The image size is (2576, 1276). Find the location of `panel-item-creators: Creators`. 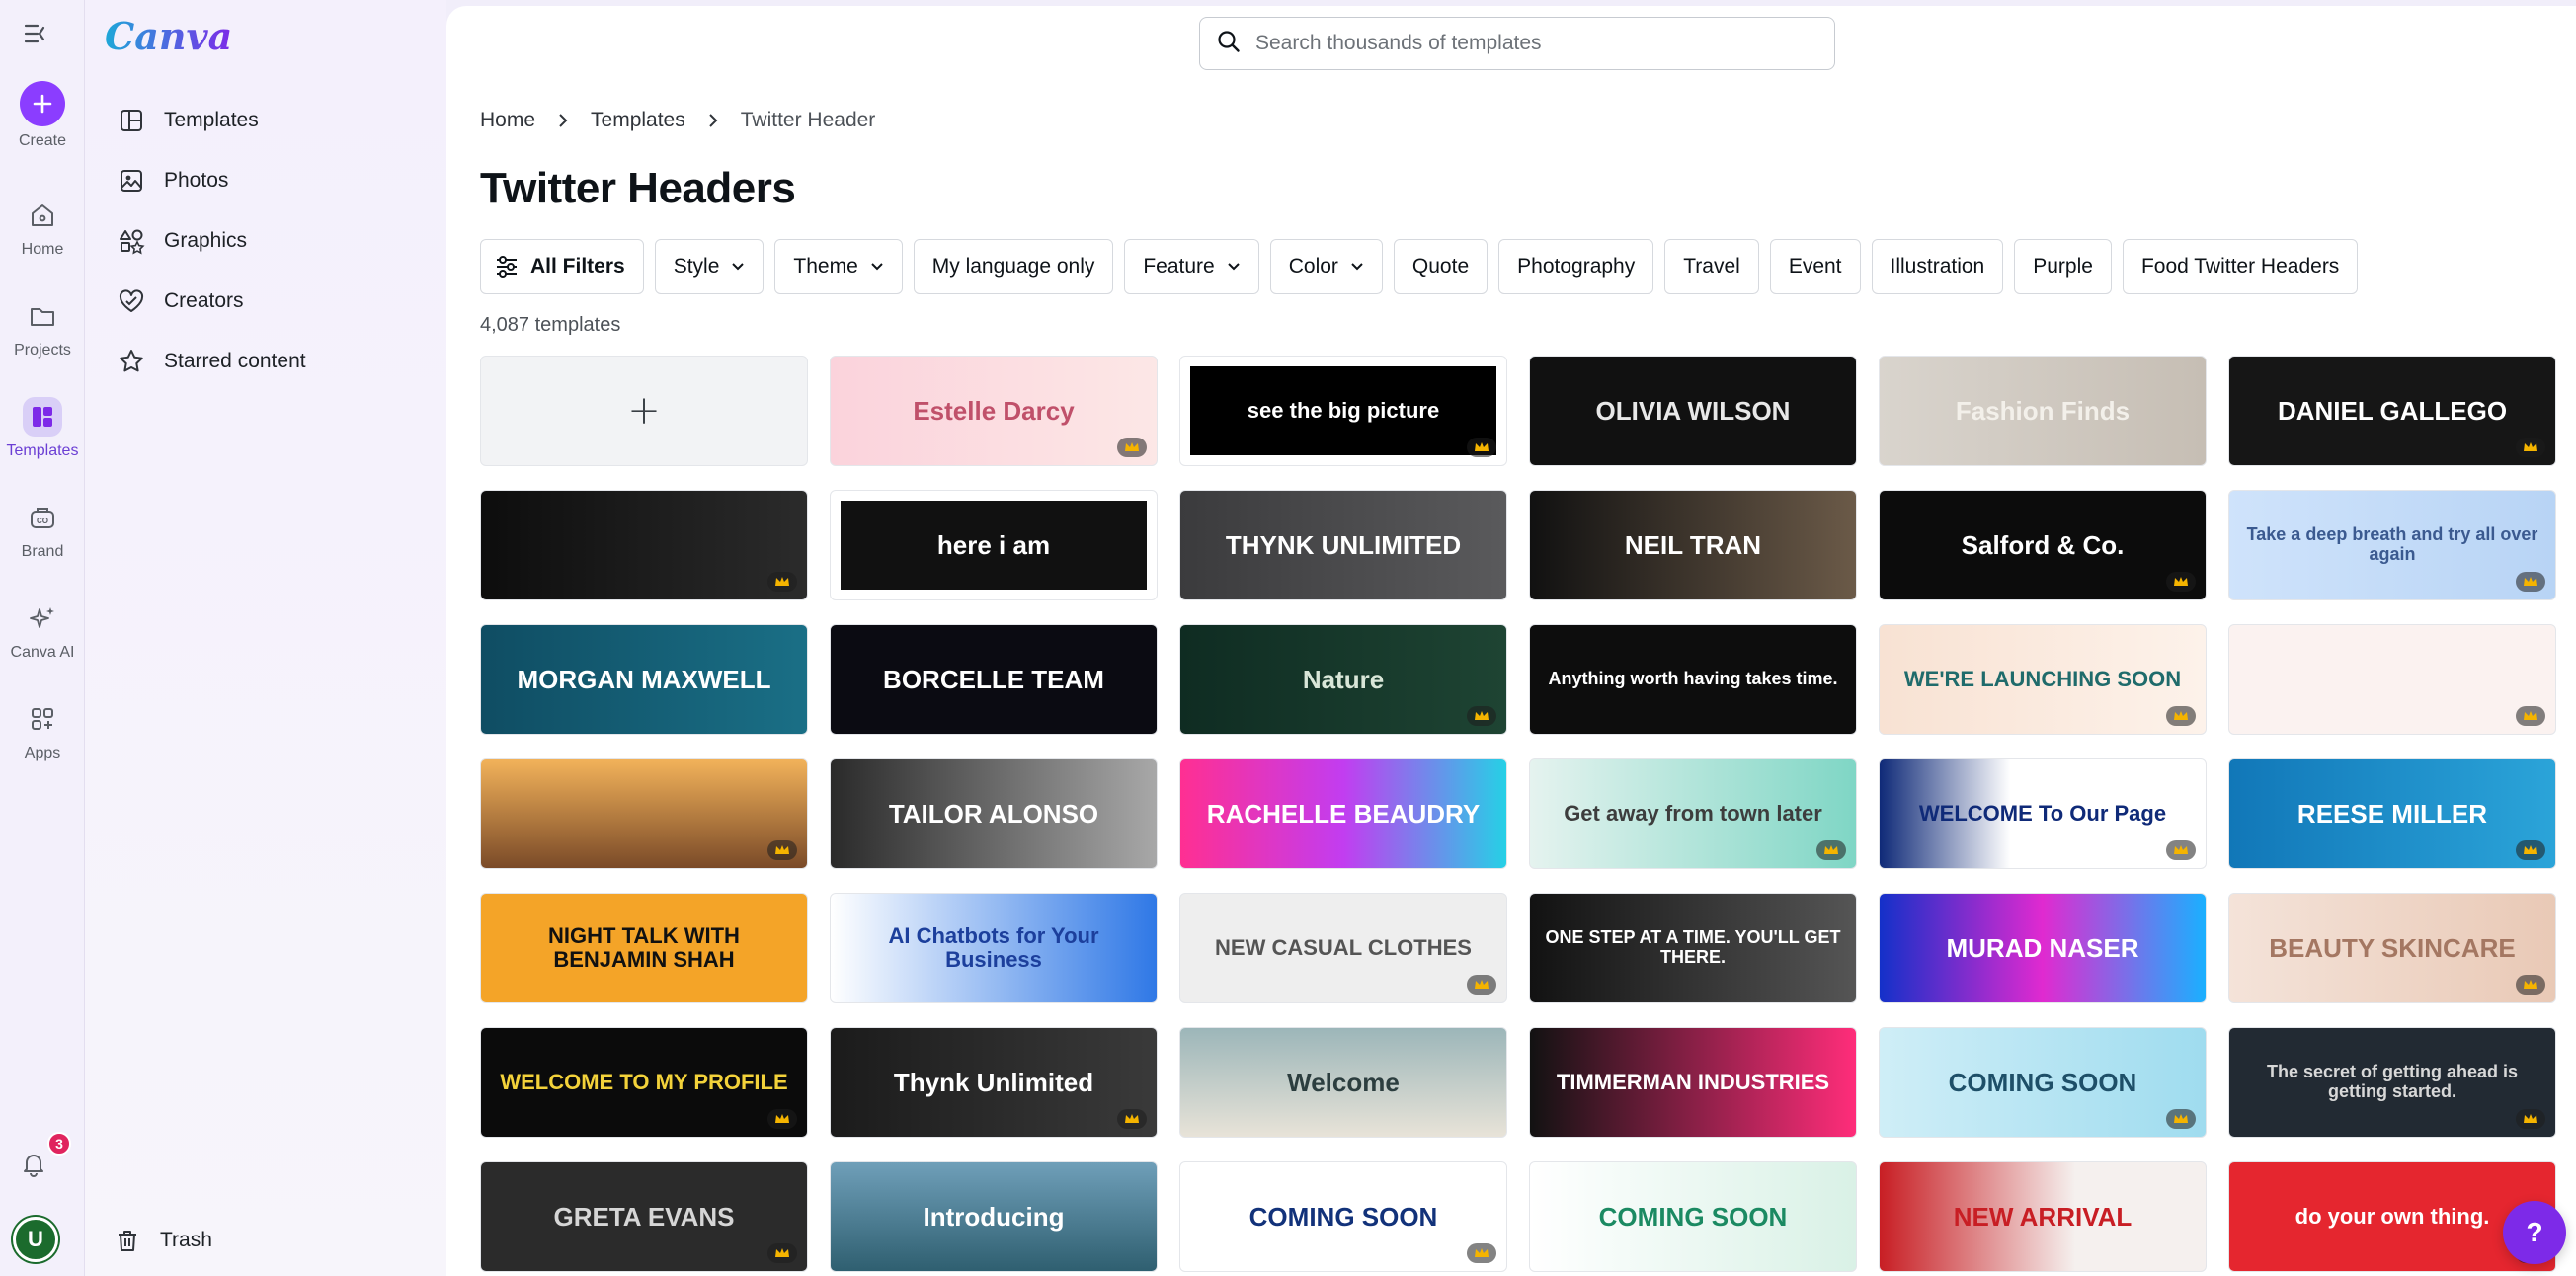

panel-item-creators: Creators is located at coordinates (180, 301).